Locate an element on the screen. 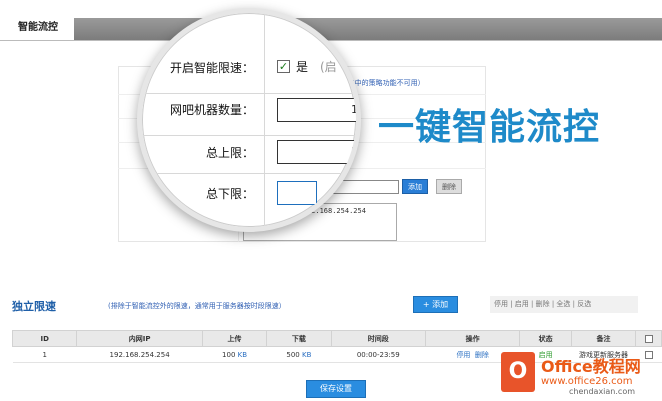  enable-limit-checkbox: ✓ is located at coordinates (283, 66).